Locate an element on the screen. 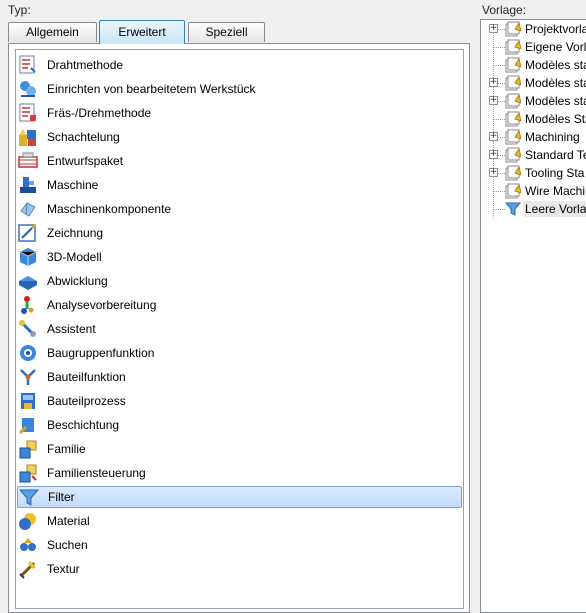  part-process-icon is located at coordinates (28, 401).